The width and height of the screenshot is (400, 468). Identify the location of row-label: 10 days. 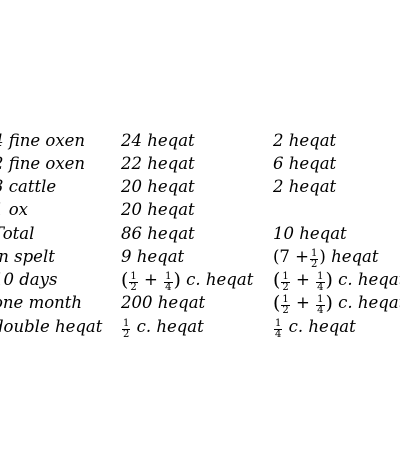
(29, 279).